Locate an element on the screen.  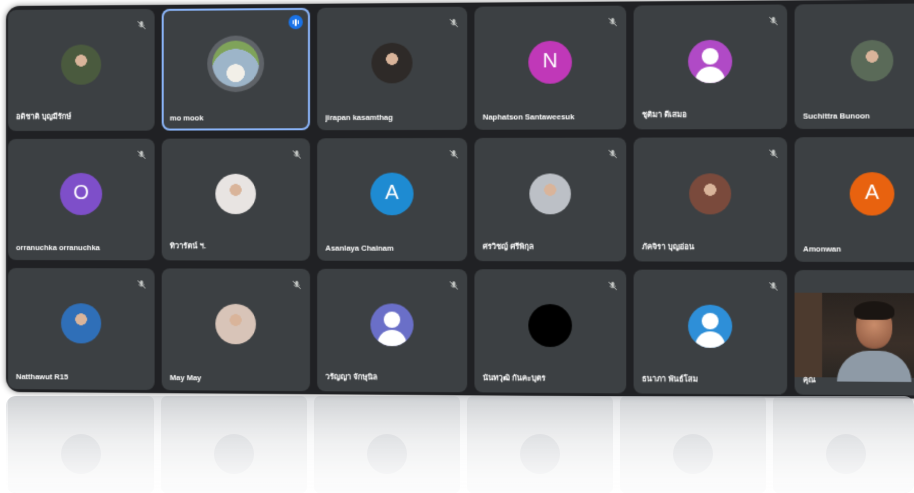
participant-tile: A Amonwan is located at coordinates (854, 199).